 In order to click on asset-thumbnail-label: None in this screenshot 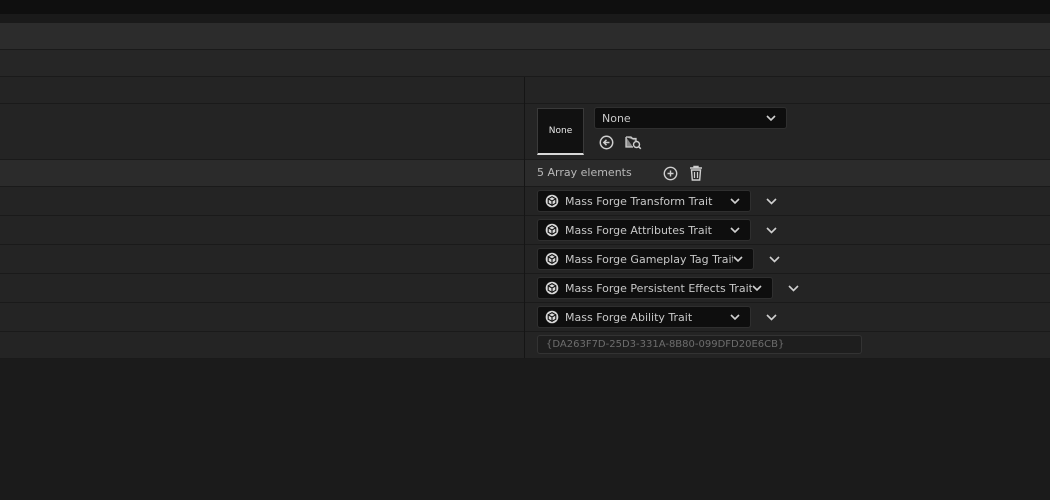, I will do `click(560, 131)`.